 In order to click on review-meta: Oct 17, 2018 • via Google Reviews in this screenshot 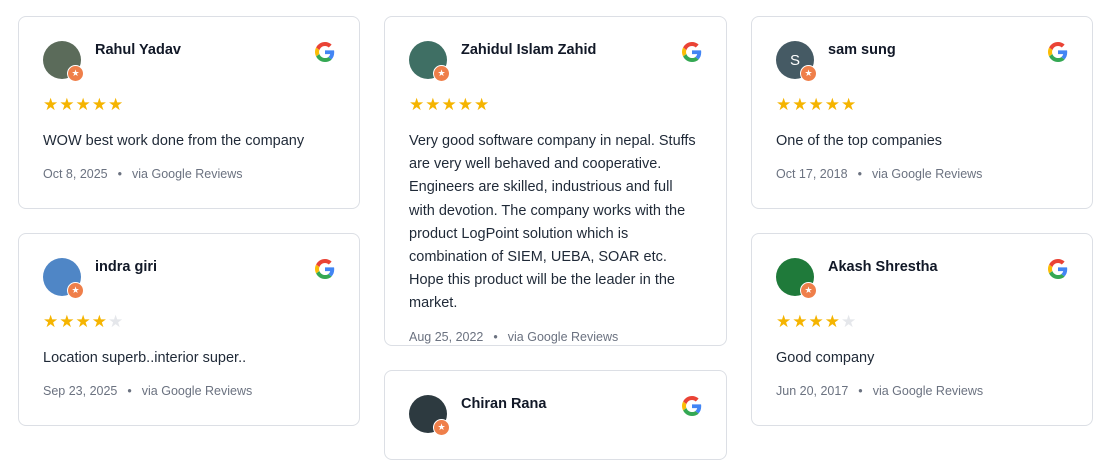, I will do `click(879, 174)`.